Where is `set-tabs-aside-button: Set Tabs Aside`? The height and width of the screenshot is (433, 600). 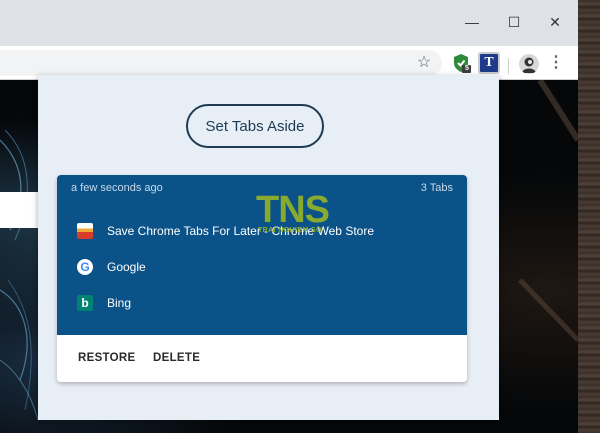 set-tabs-aside-button: Set Tabs Aside is located at coordinates (255, 126).